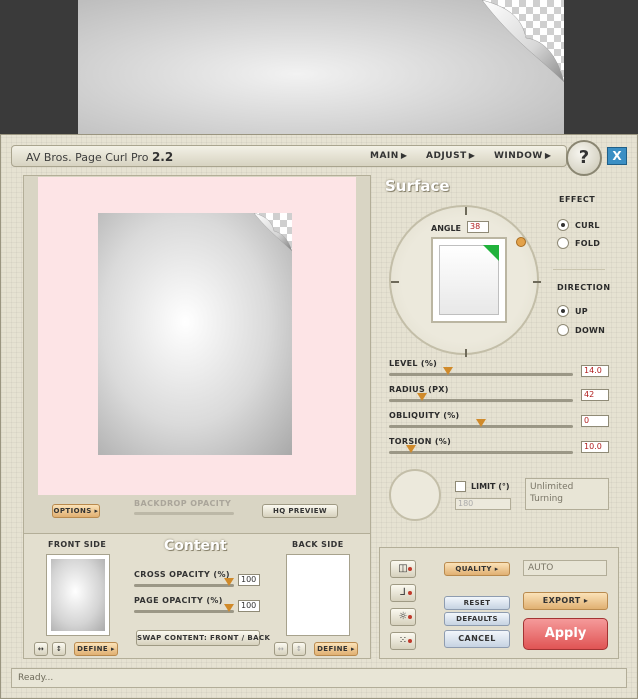  I want to click on grid-tool-button: ◫, so click(403, 569).